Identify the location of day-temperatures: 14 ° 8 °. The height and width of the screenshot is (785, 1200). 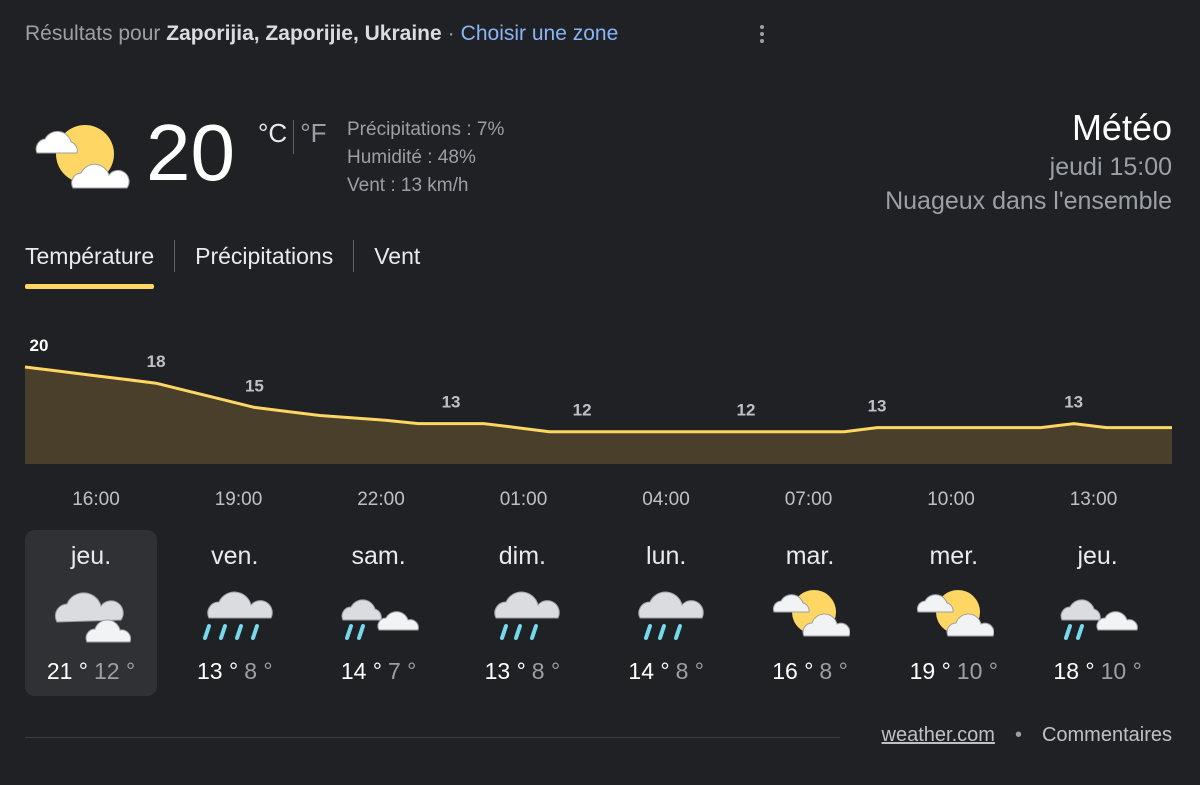
(666, 671).